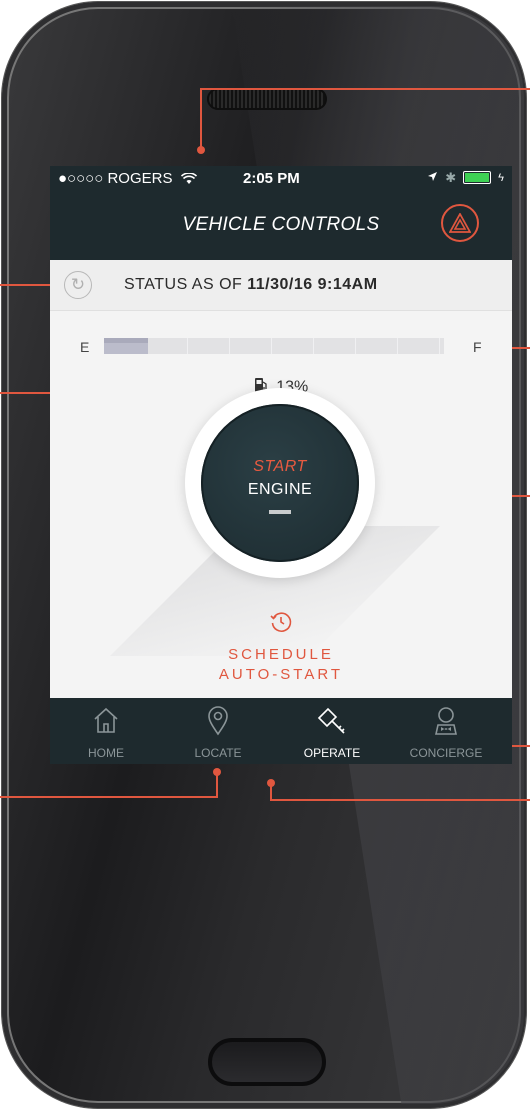  I want to click on tab-operate: OPERATE, so click(332, 731).